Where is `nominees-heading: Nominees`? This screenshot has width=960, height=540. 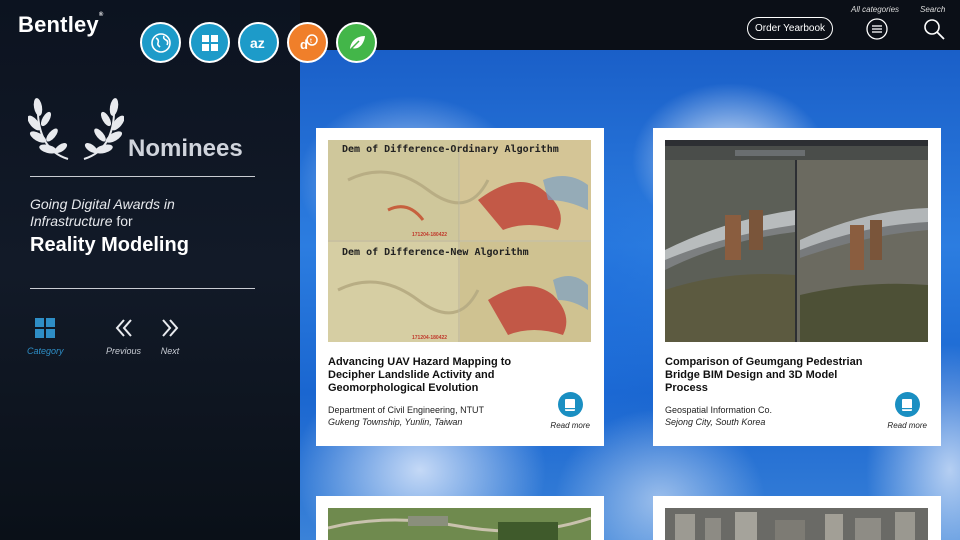
nominees-heading: Nominees is located at coordinates (185, 148).